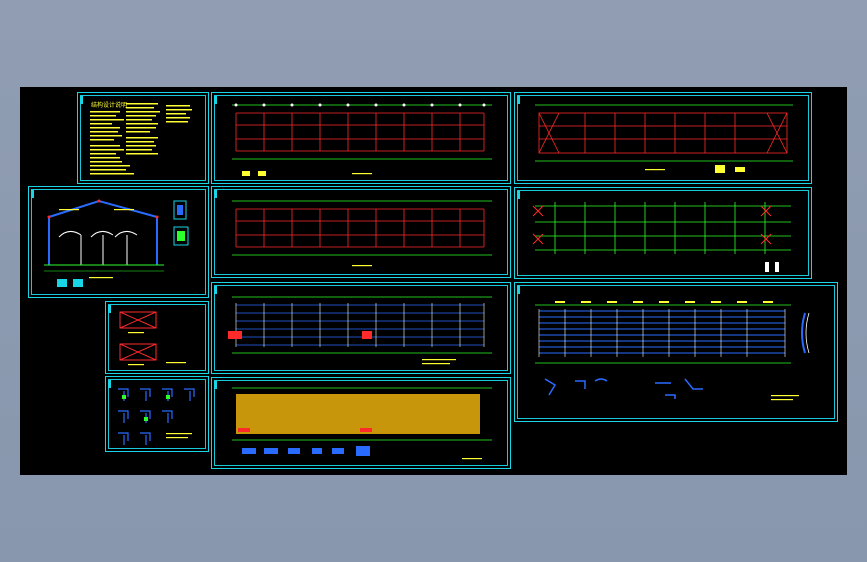 Image resolution: width=867 pixels, height=562 pixels. Describe the element at coordinates (654, 231) in the screenshot. I see `gable-bracing-drawing` at that location.